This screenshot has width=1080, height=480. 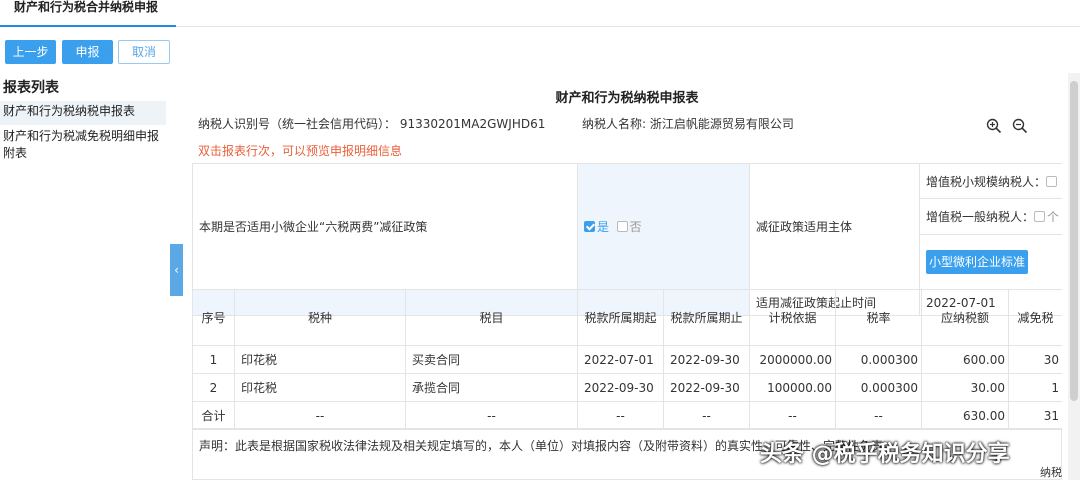 What do you see at coordinates (213, 415) in the screenshot?
I see `total-label: 合计` at bounding box center [213, 415].